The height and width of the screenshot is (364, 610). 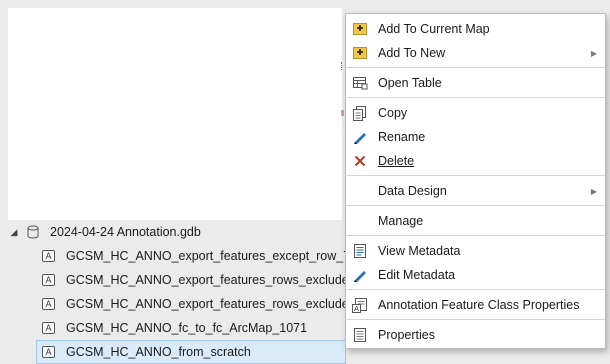 I want to click on menu-label: Add To New, so click(x=412, y=53).